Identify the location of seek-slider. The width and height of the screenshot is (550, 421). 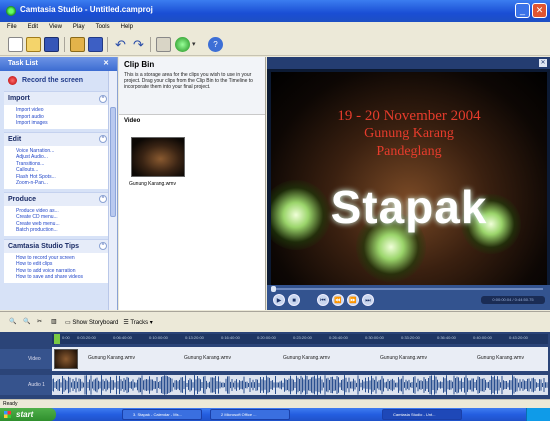
(408, 289).